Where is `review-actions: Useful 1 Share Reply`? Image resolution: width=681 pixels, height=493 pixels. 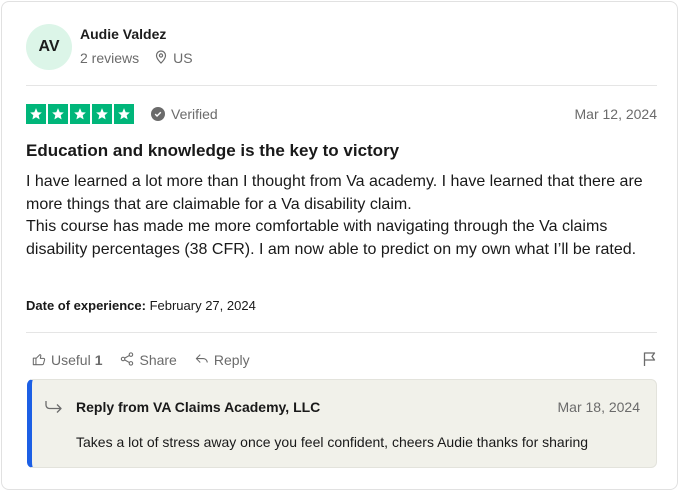 review-actions: Useful 1 Share Reply is located at coordinates (344, 360).